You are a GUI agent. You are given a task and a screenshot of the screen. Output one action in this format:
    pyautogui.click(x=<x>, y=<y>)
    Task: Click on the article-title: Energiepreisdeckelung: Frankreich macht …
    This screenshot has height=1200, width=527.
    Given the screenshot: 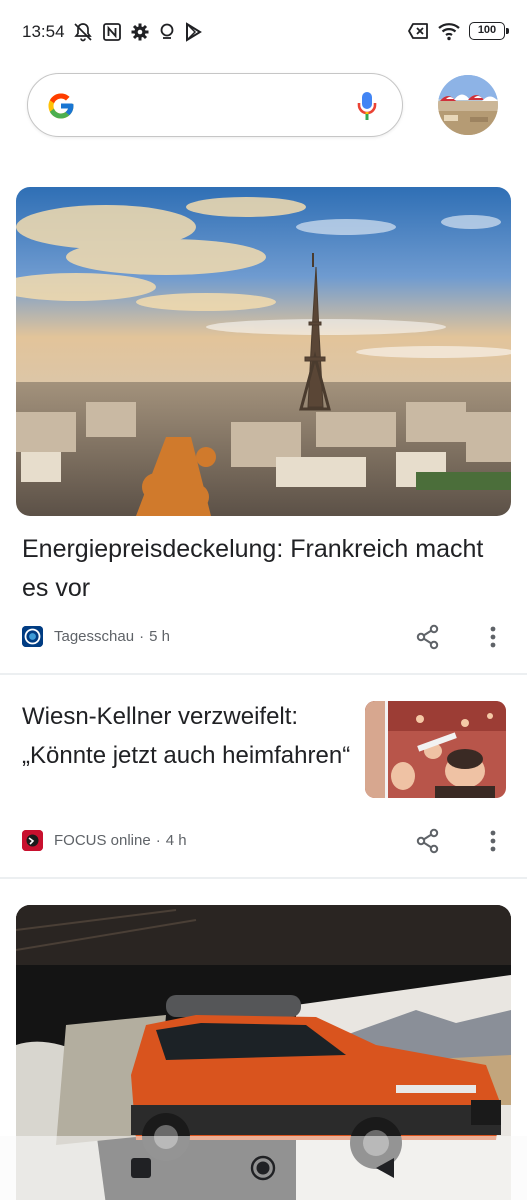 What is the action you would take?
    pyautogui.click(x=262, y=569)
    